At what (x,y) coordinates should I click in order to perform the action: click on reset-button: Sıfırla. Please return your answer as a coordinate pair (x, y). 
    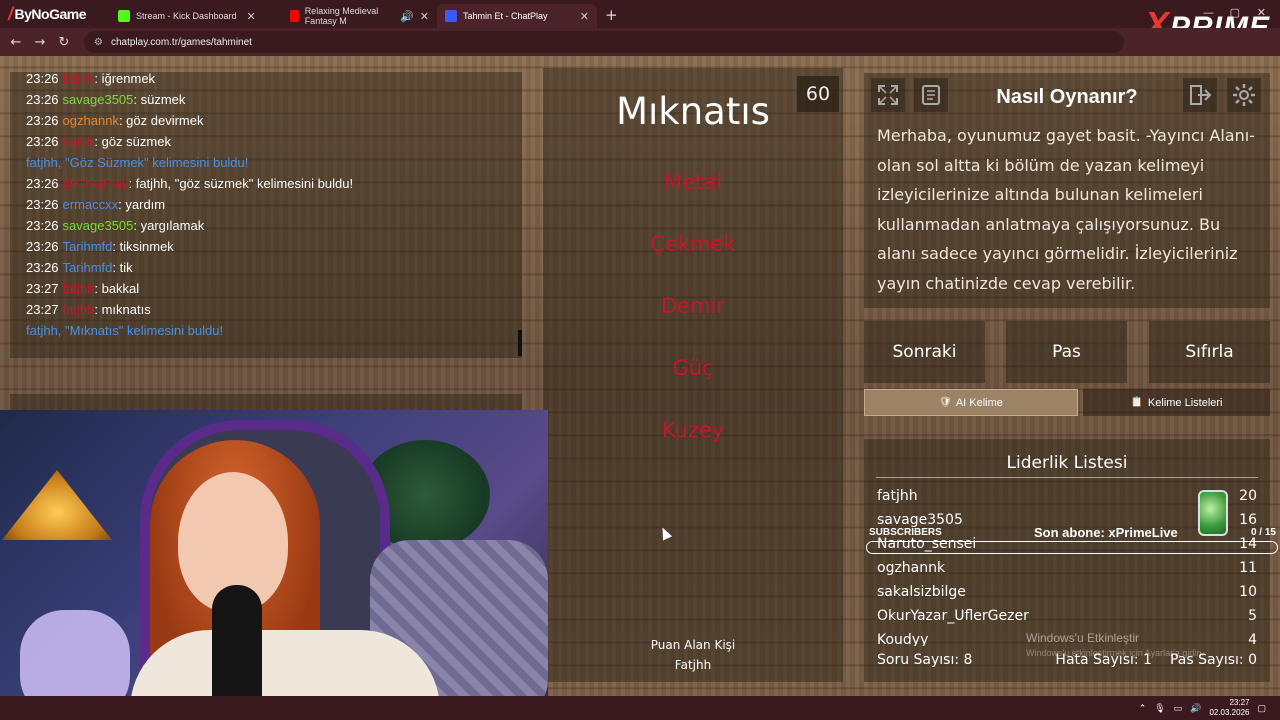
    Looking at the image, I should click on (1209, 352).